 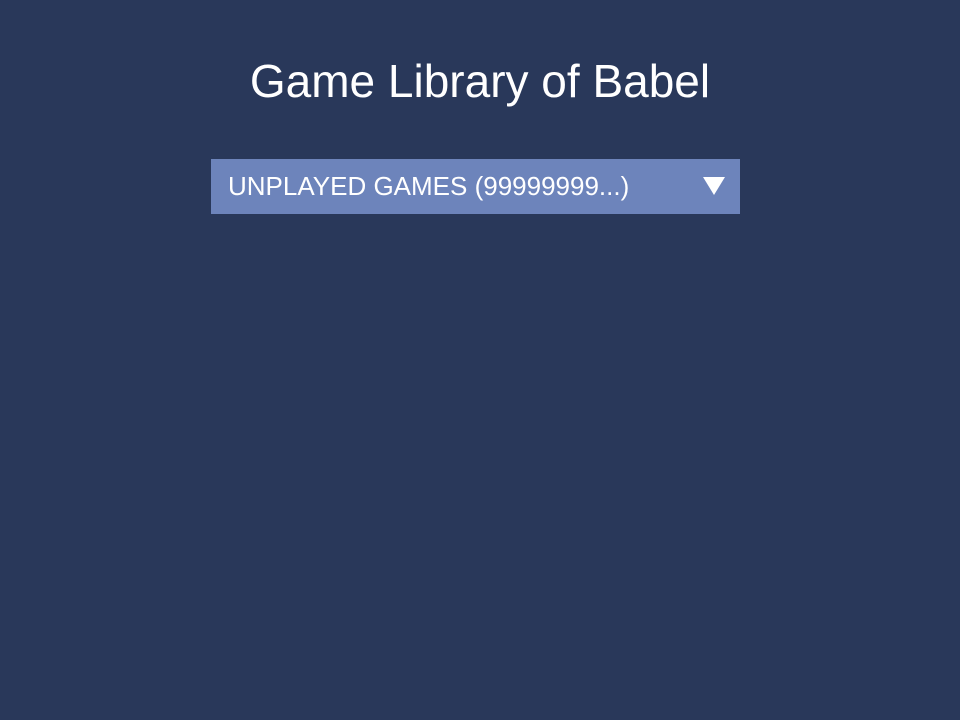 What do you see at coordinates (429, 186) in the screenshot?
I see `dropdown-selected-label: UNPLAYED GAMES (99999999...)` at bounding box center [429, 186].